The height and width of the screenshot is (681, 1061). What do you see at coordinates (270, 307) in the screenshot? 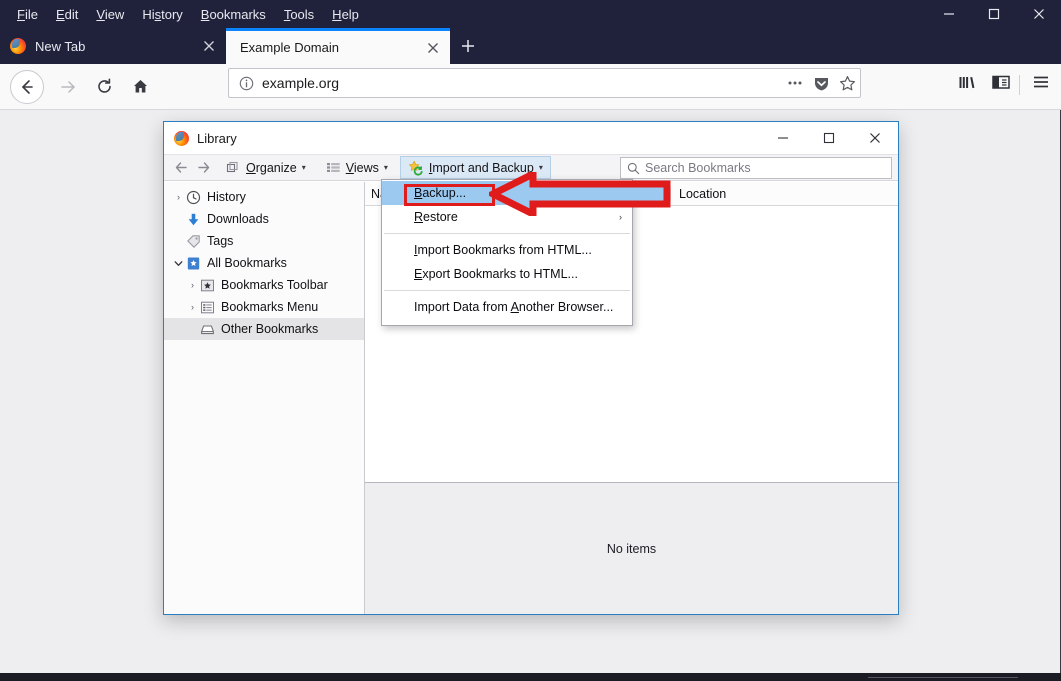
I see `sidebar-item-label: Bookmarks Menu` at bounding box center [270, 307].